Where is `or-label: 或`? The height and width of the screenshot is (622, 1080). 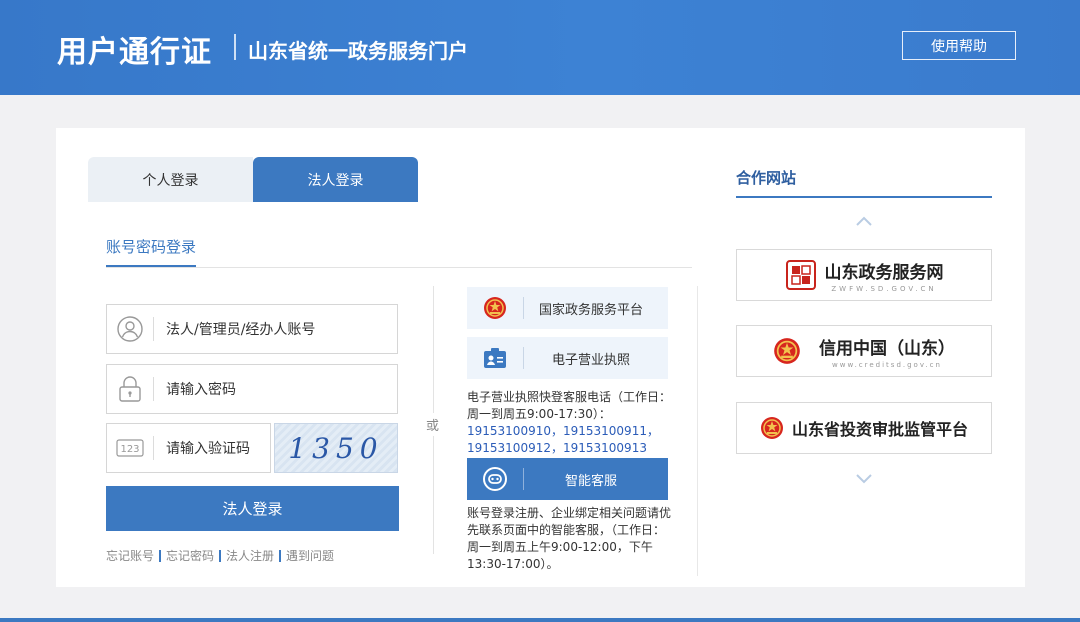
or-label: 或 is located at coordinates (433, 424).